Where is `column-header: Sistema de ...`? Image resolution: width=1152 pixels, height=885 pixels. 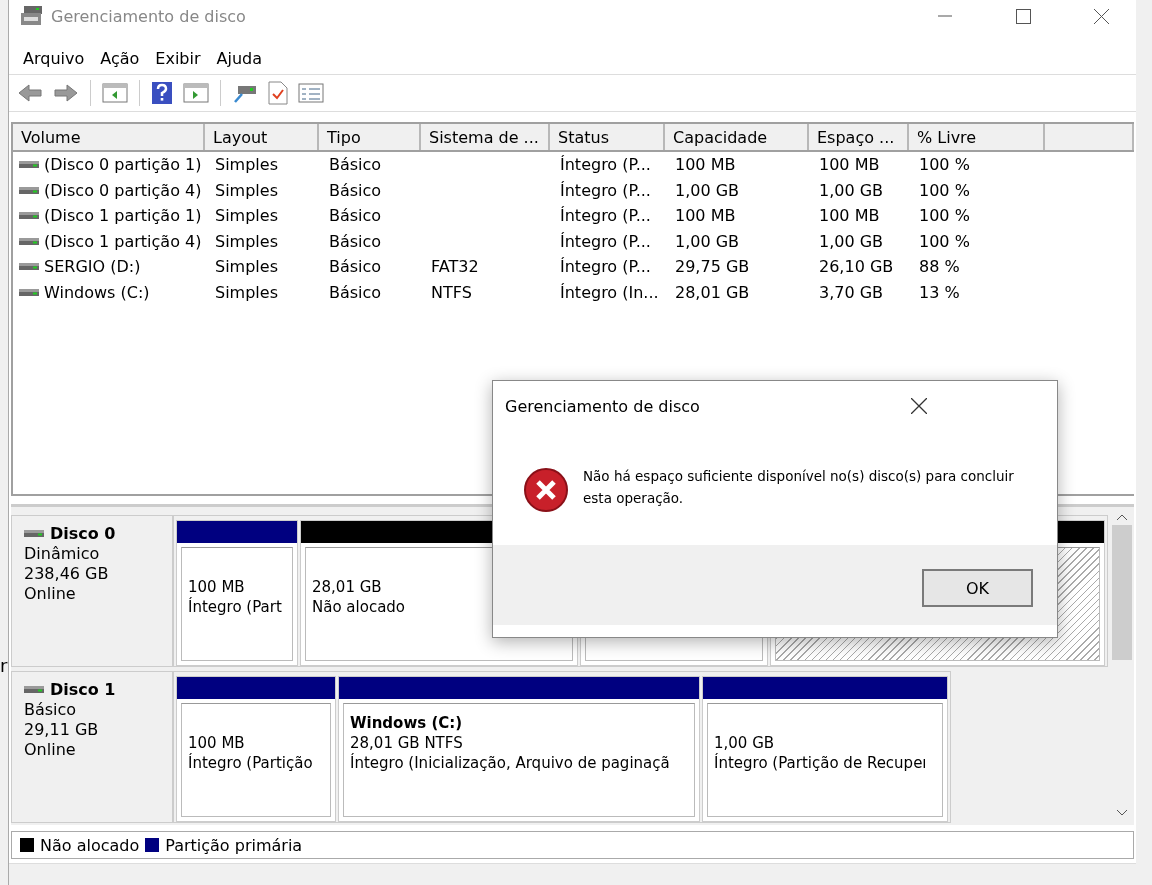 column-header: Sistema de ... is located at coordinates (485, 137).